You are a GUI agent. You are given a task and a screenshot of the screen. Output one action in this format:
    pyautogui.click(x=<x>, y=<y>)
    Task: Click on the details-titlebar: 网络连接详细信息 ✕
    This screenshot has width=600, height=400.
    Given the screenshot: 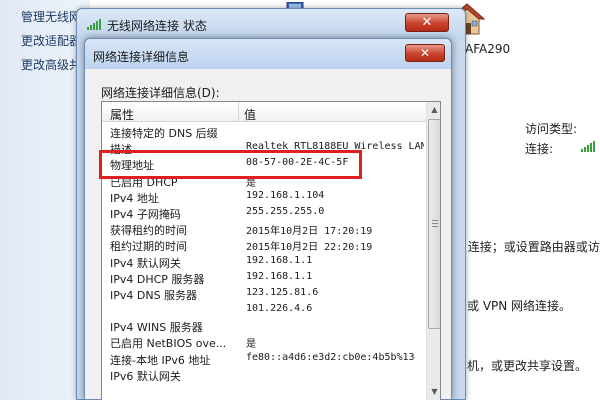 What is the action you would take?
    pyautogui.click(x=268, y=54)
    